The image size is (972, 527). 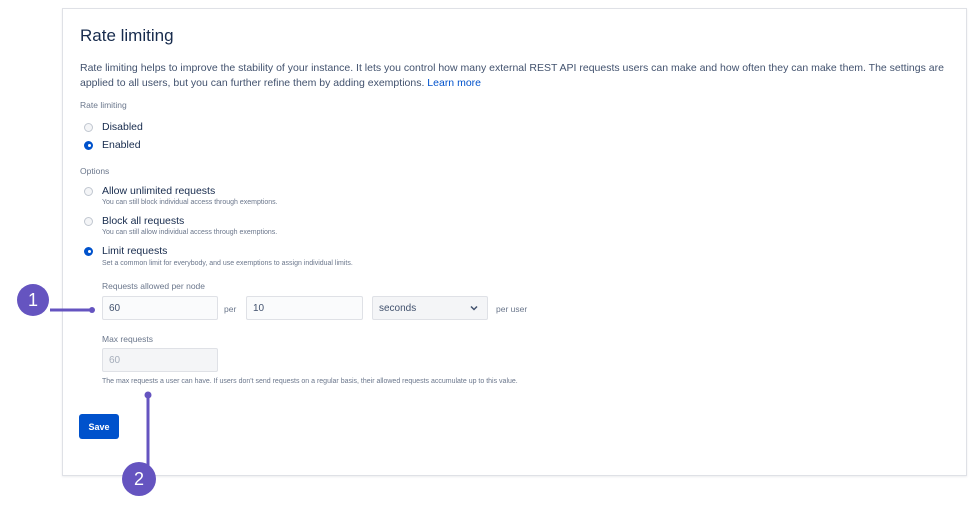 What do you see at coordinates (148, 395) in the screenshot?
I see `callout-two-dot` at bounding box center [148, 395].